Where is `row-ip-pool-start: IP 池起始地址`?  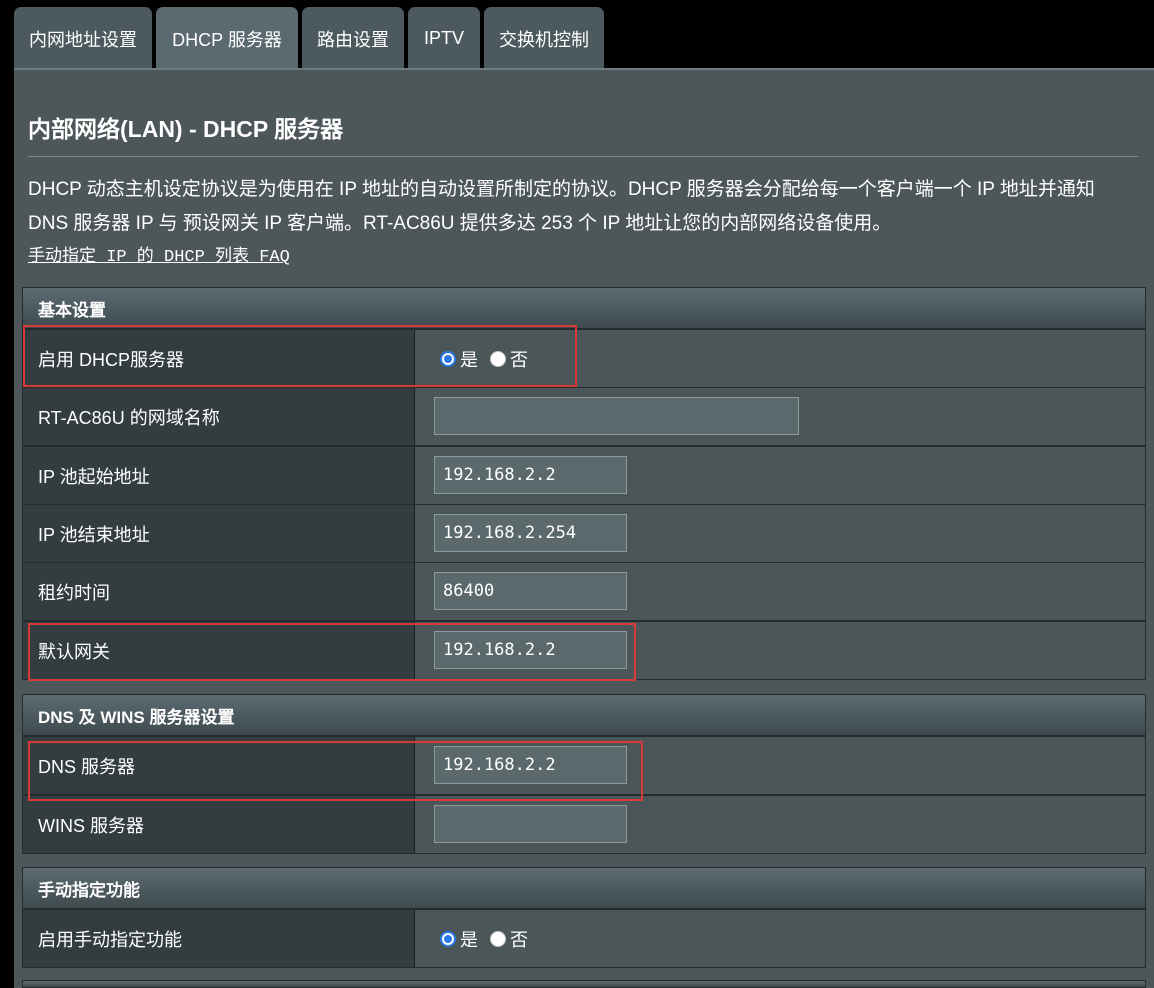
row-ip-pool-start: IP 池起始地址 is located at coordinates (584, 475).